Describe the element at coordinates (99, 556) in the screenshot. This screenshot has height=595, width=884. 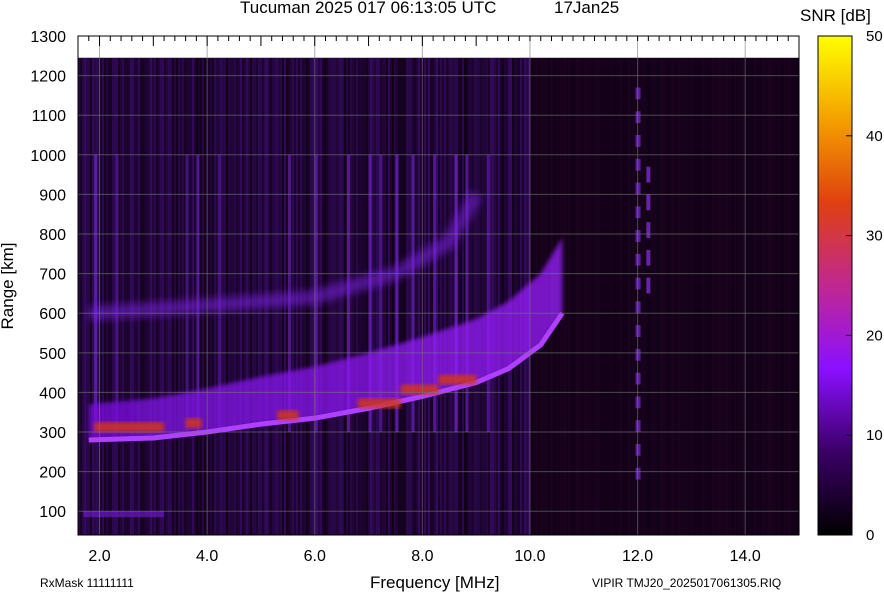
I see `x-tick-label: 2.0` at that location.